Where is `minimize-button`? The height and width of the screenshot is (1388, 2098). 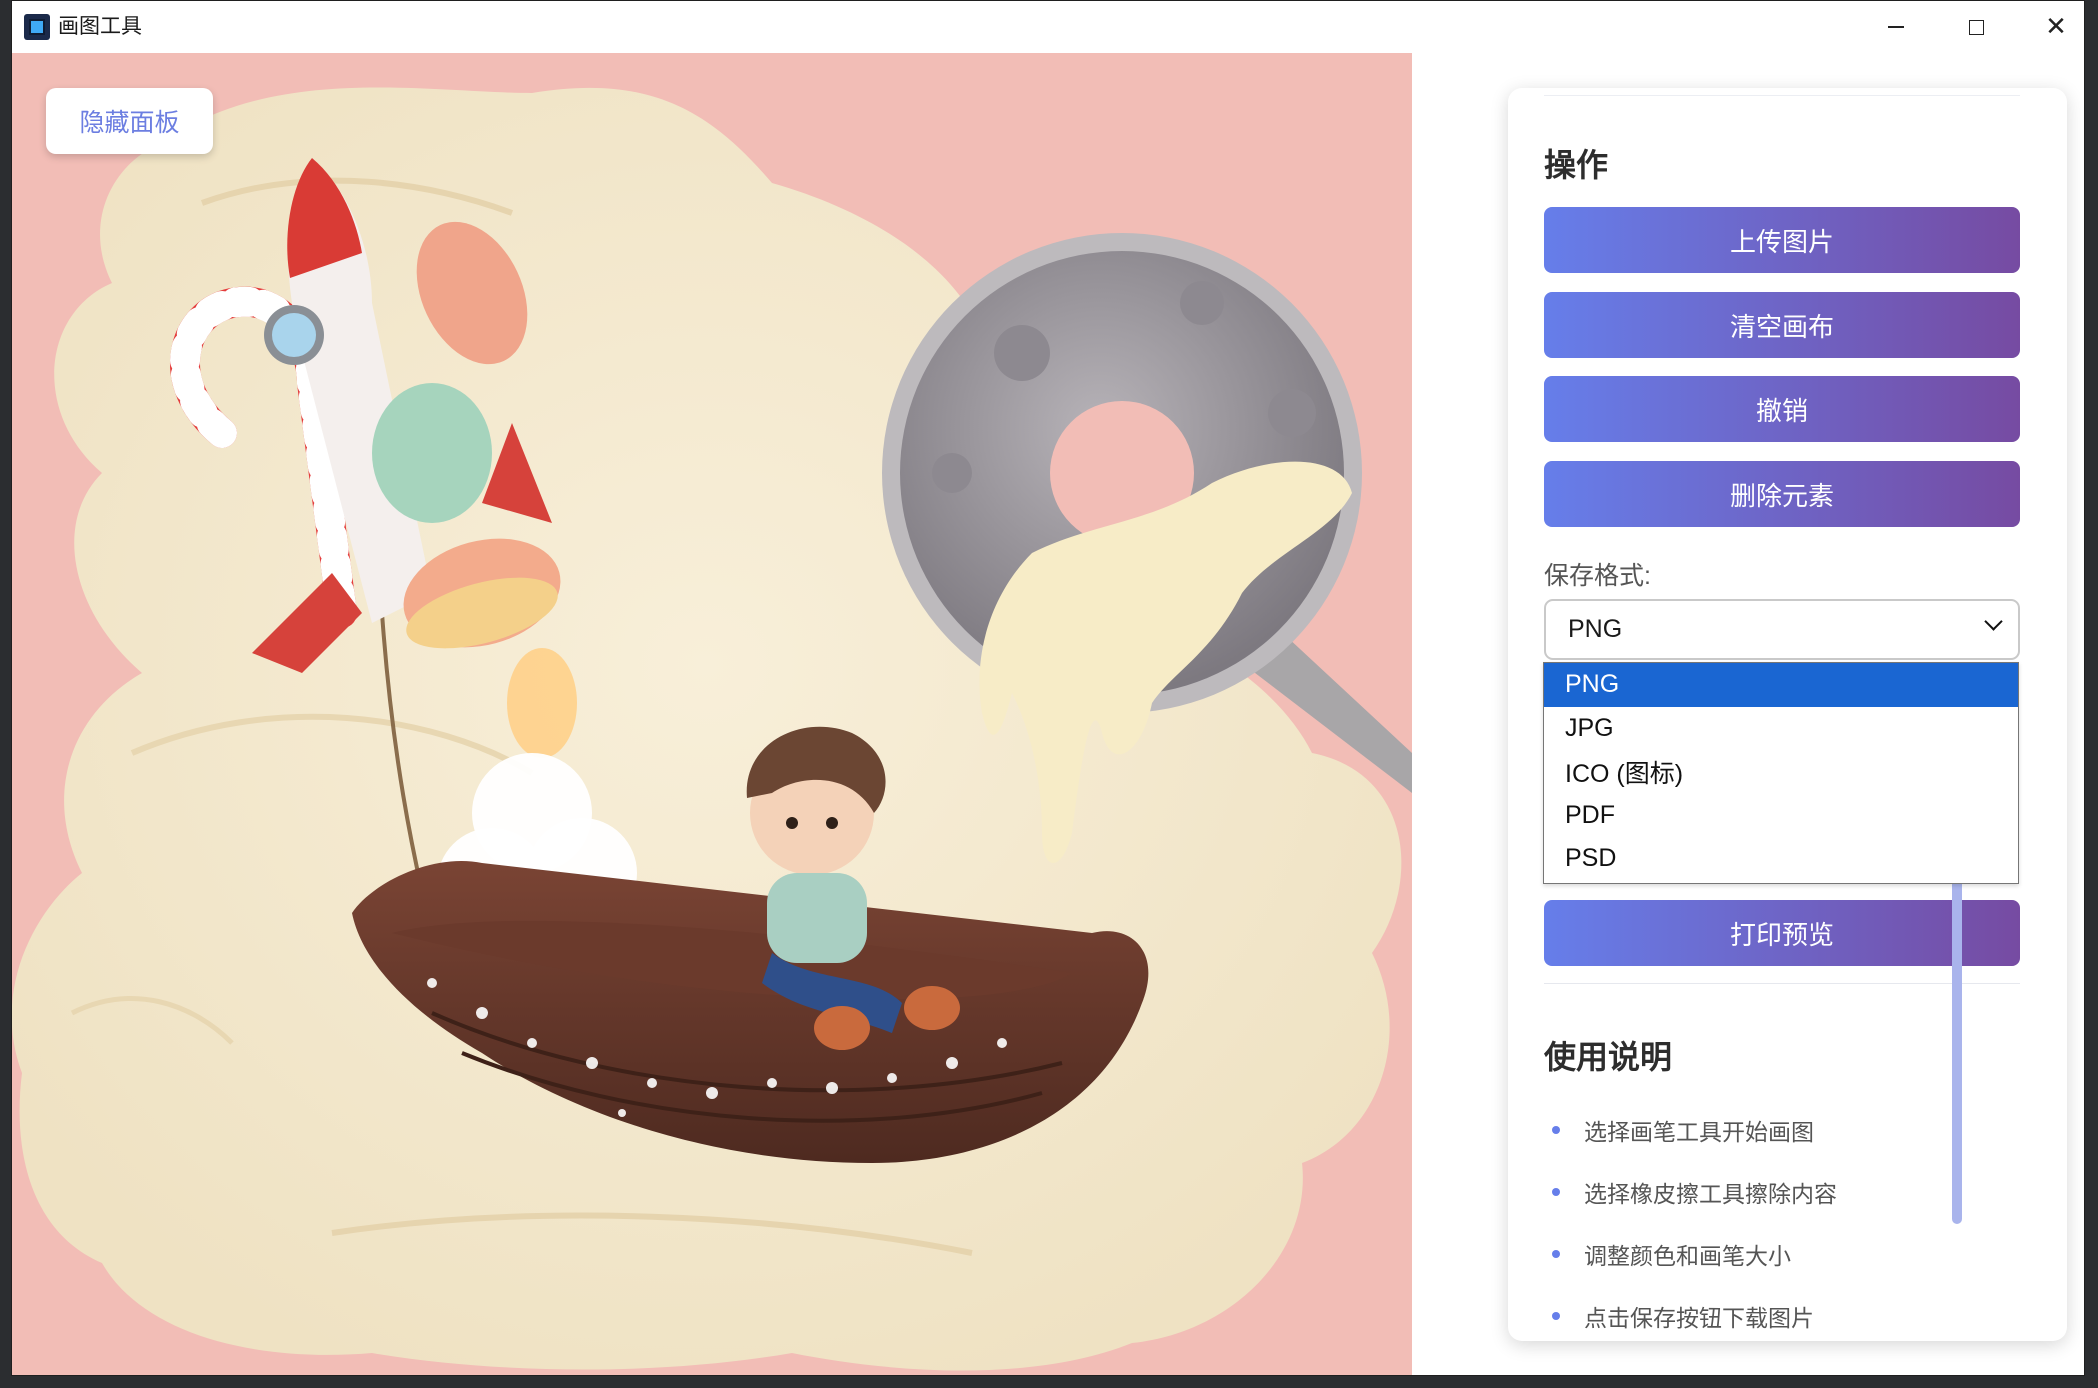 minimize-button is located at coordinates (1896, 27).